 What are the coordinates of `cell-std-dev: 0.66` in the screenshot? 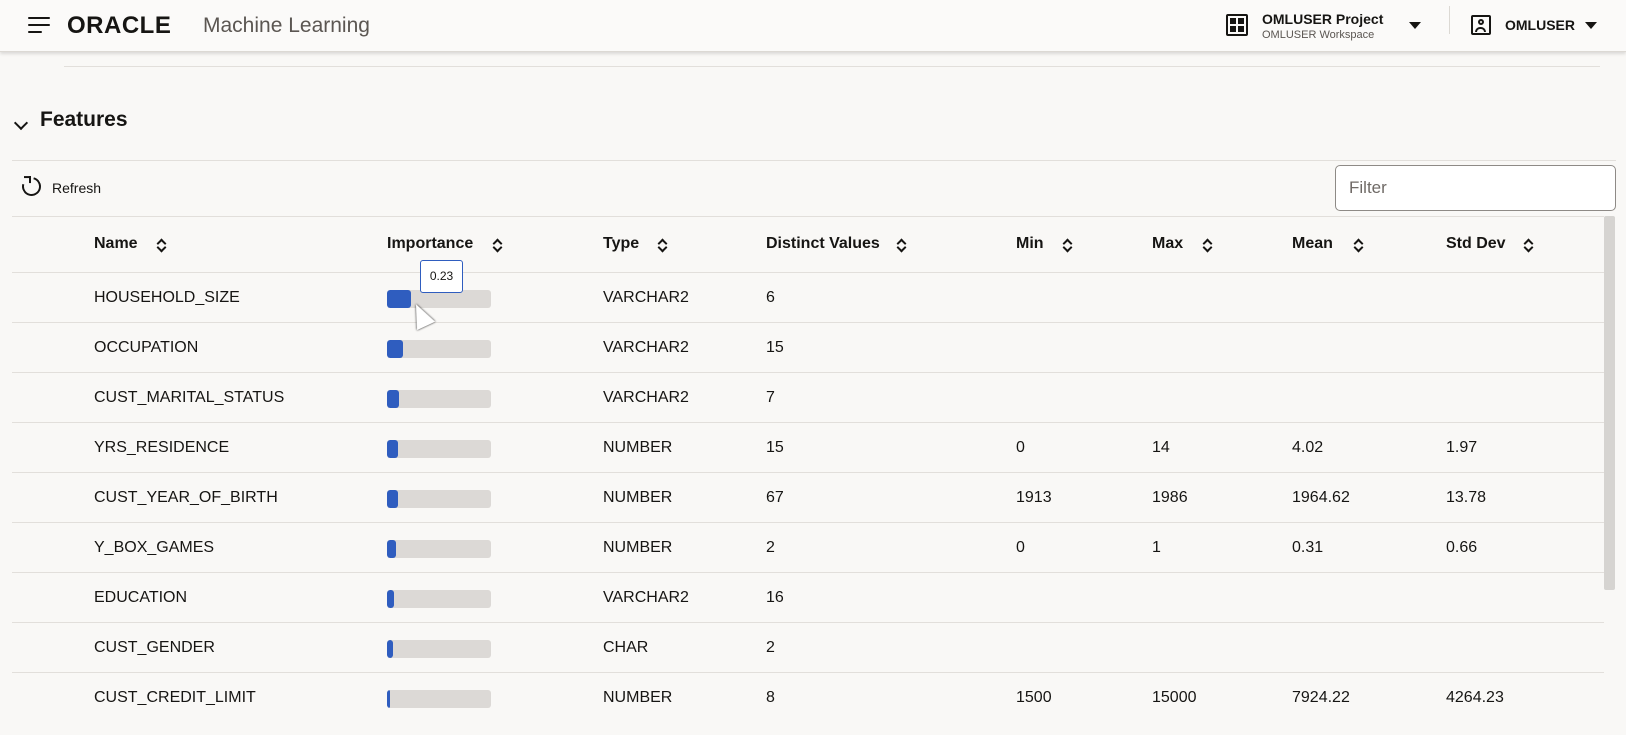 It's located at (1462, 547).